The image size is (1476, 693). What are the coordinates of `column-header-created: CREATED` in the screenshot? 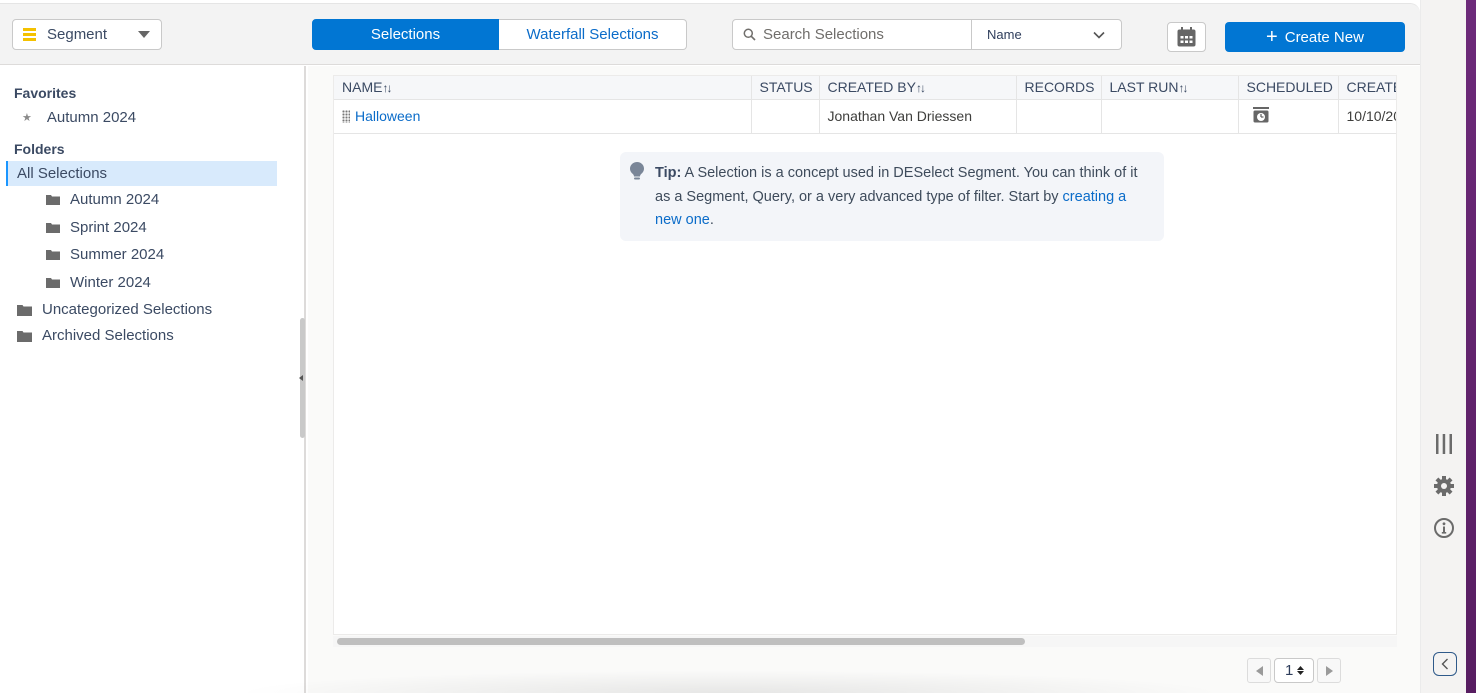 It's located at (1367, 88).